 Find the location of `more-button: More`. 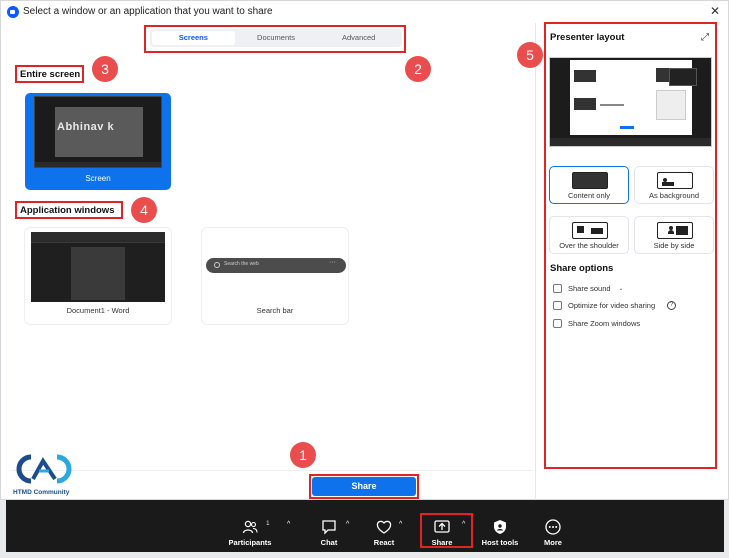

more-button: More is located at coordinates (553, 535).